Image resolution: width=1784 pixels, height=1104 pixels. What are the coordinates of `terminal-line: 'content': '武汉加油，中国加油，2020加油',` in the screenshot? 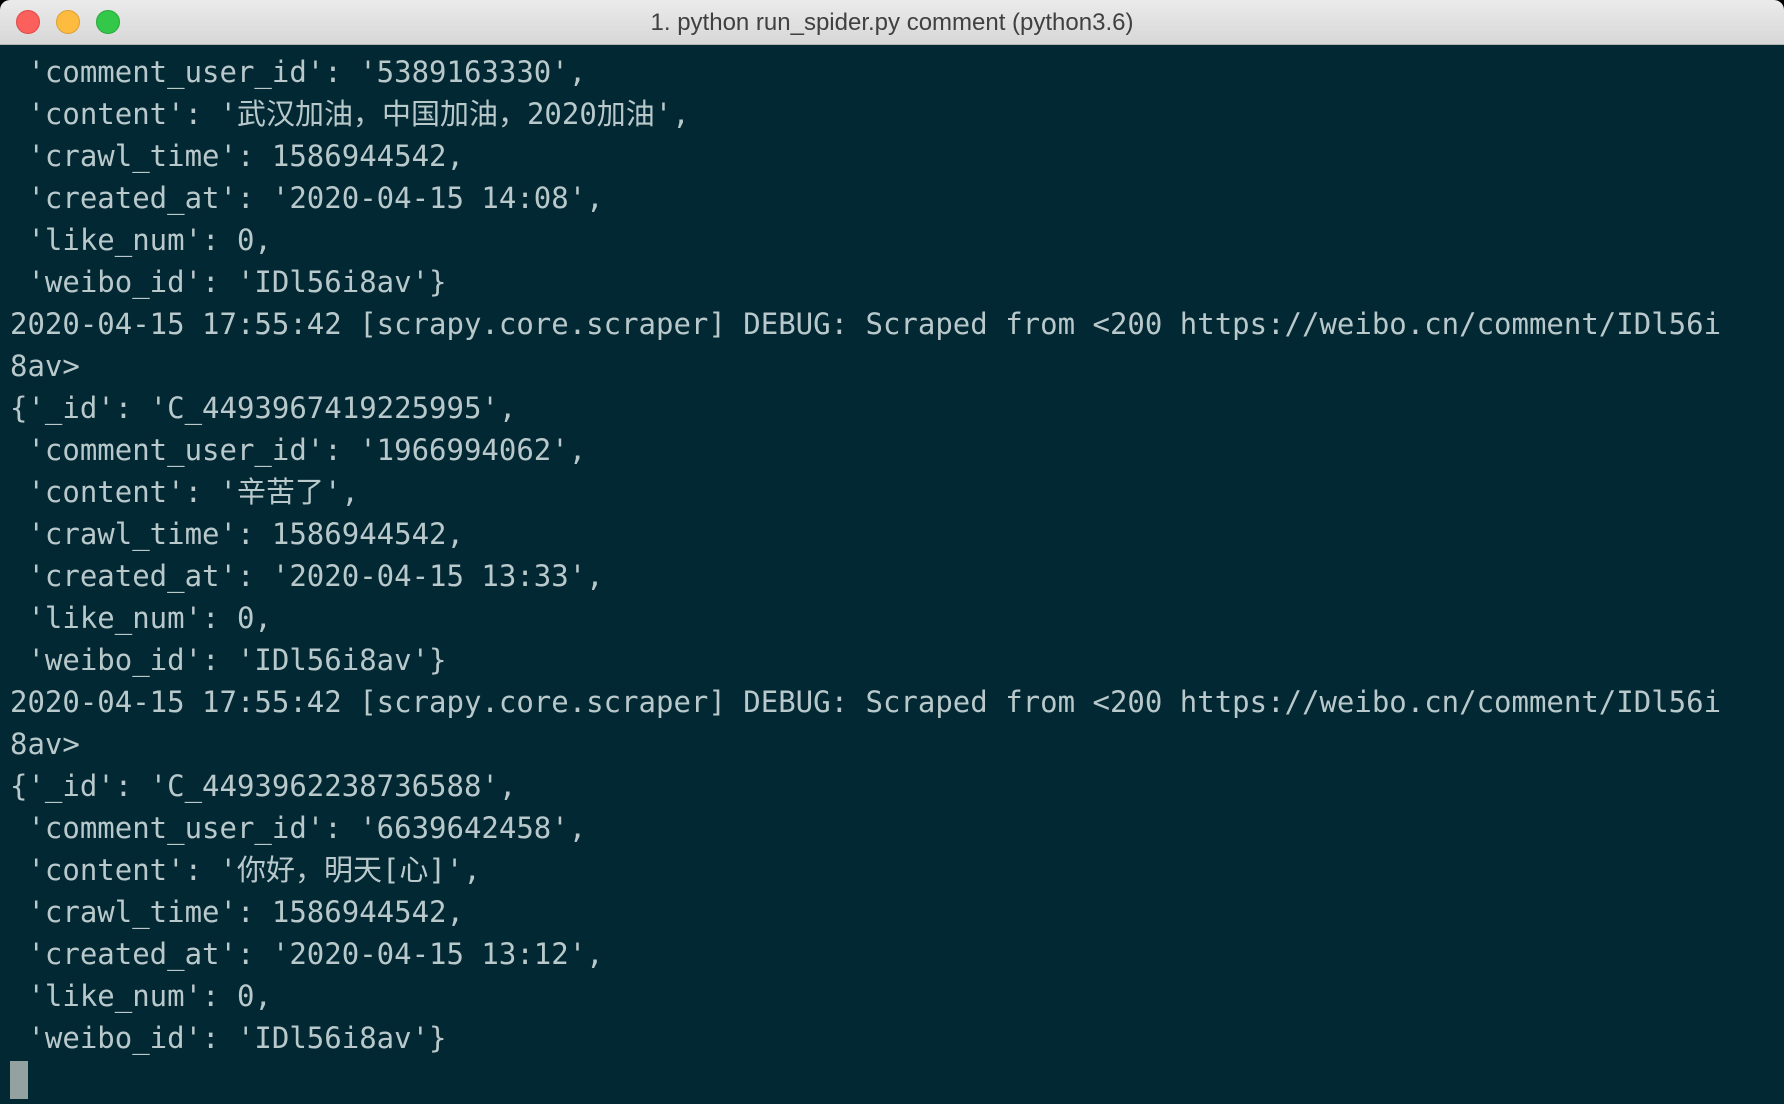 It's located at (350, 114).